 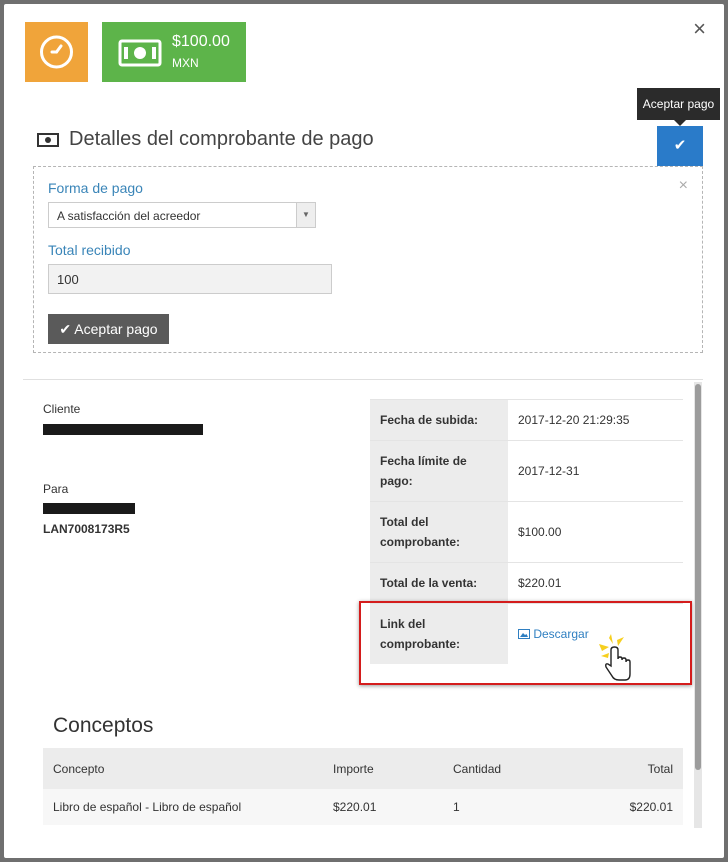 What do you see at coordinates (439, 420) in the screenshot?
I see `detail-key: Fecha de subida:` at bounding box center [439, 420].